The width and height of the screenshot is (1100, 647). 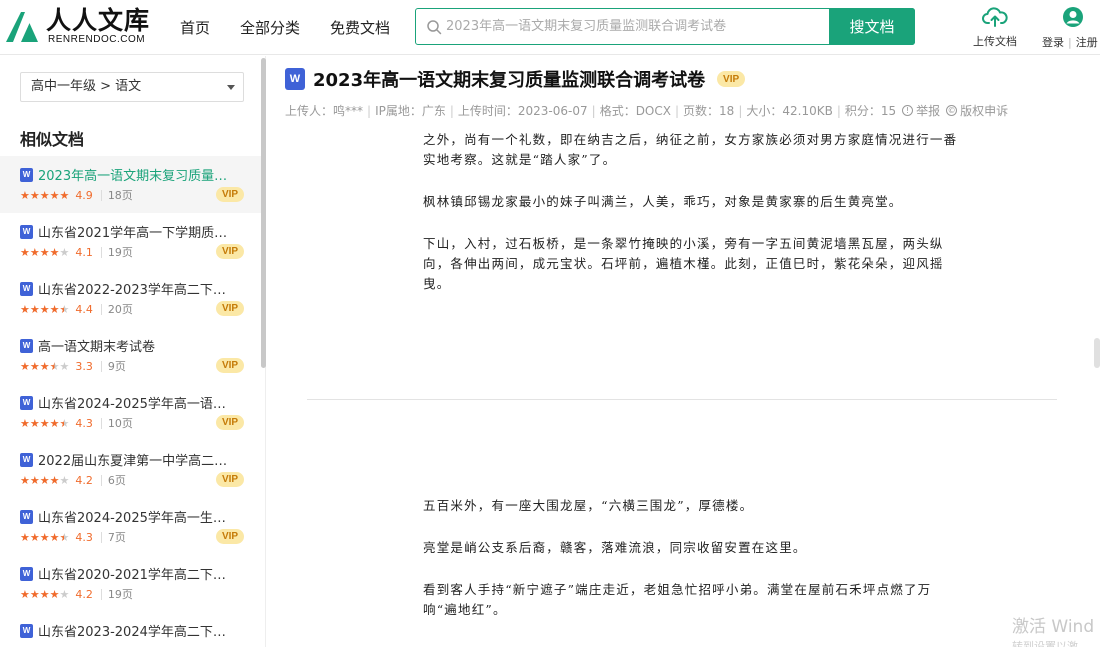 I want to click on grade-select-value: 高中一年级 > 语文, so click(x=86, y=86).